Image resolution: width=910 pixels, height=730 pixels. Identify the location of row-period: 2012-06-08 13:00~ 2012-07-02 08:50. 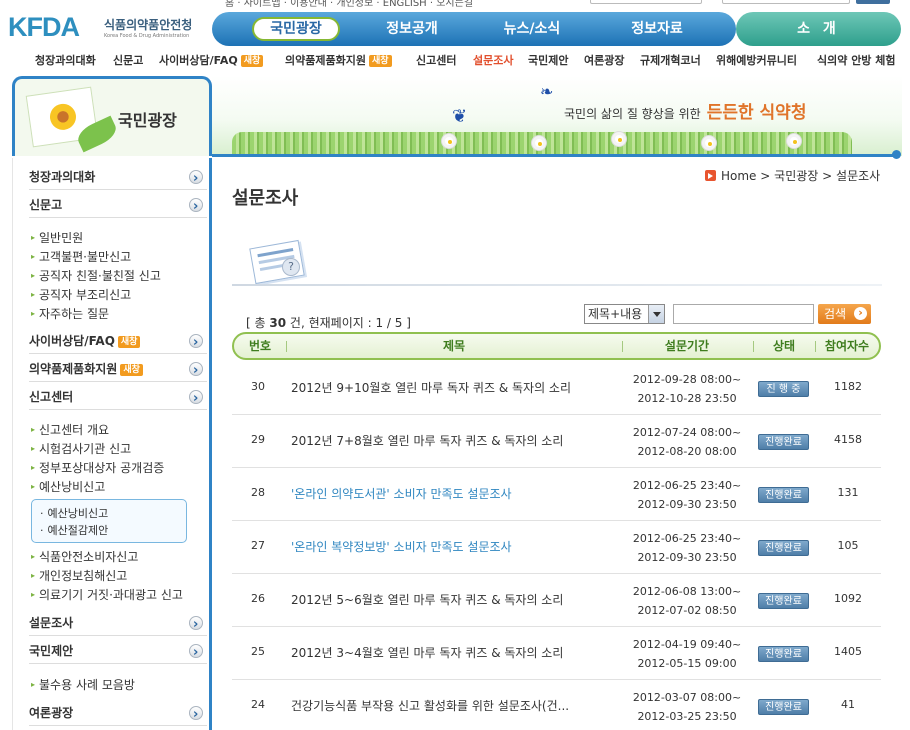
(687, 601).